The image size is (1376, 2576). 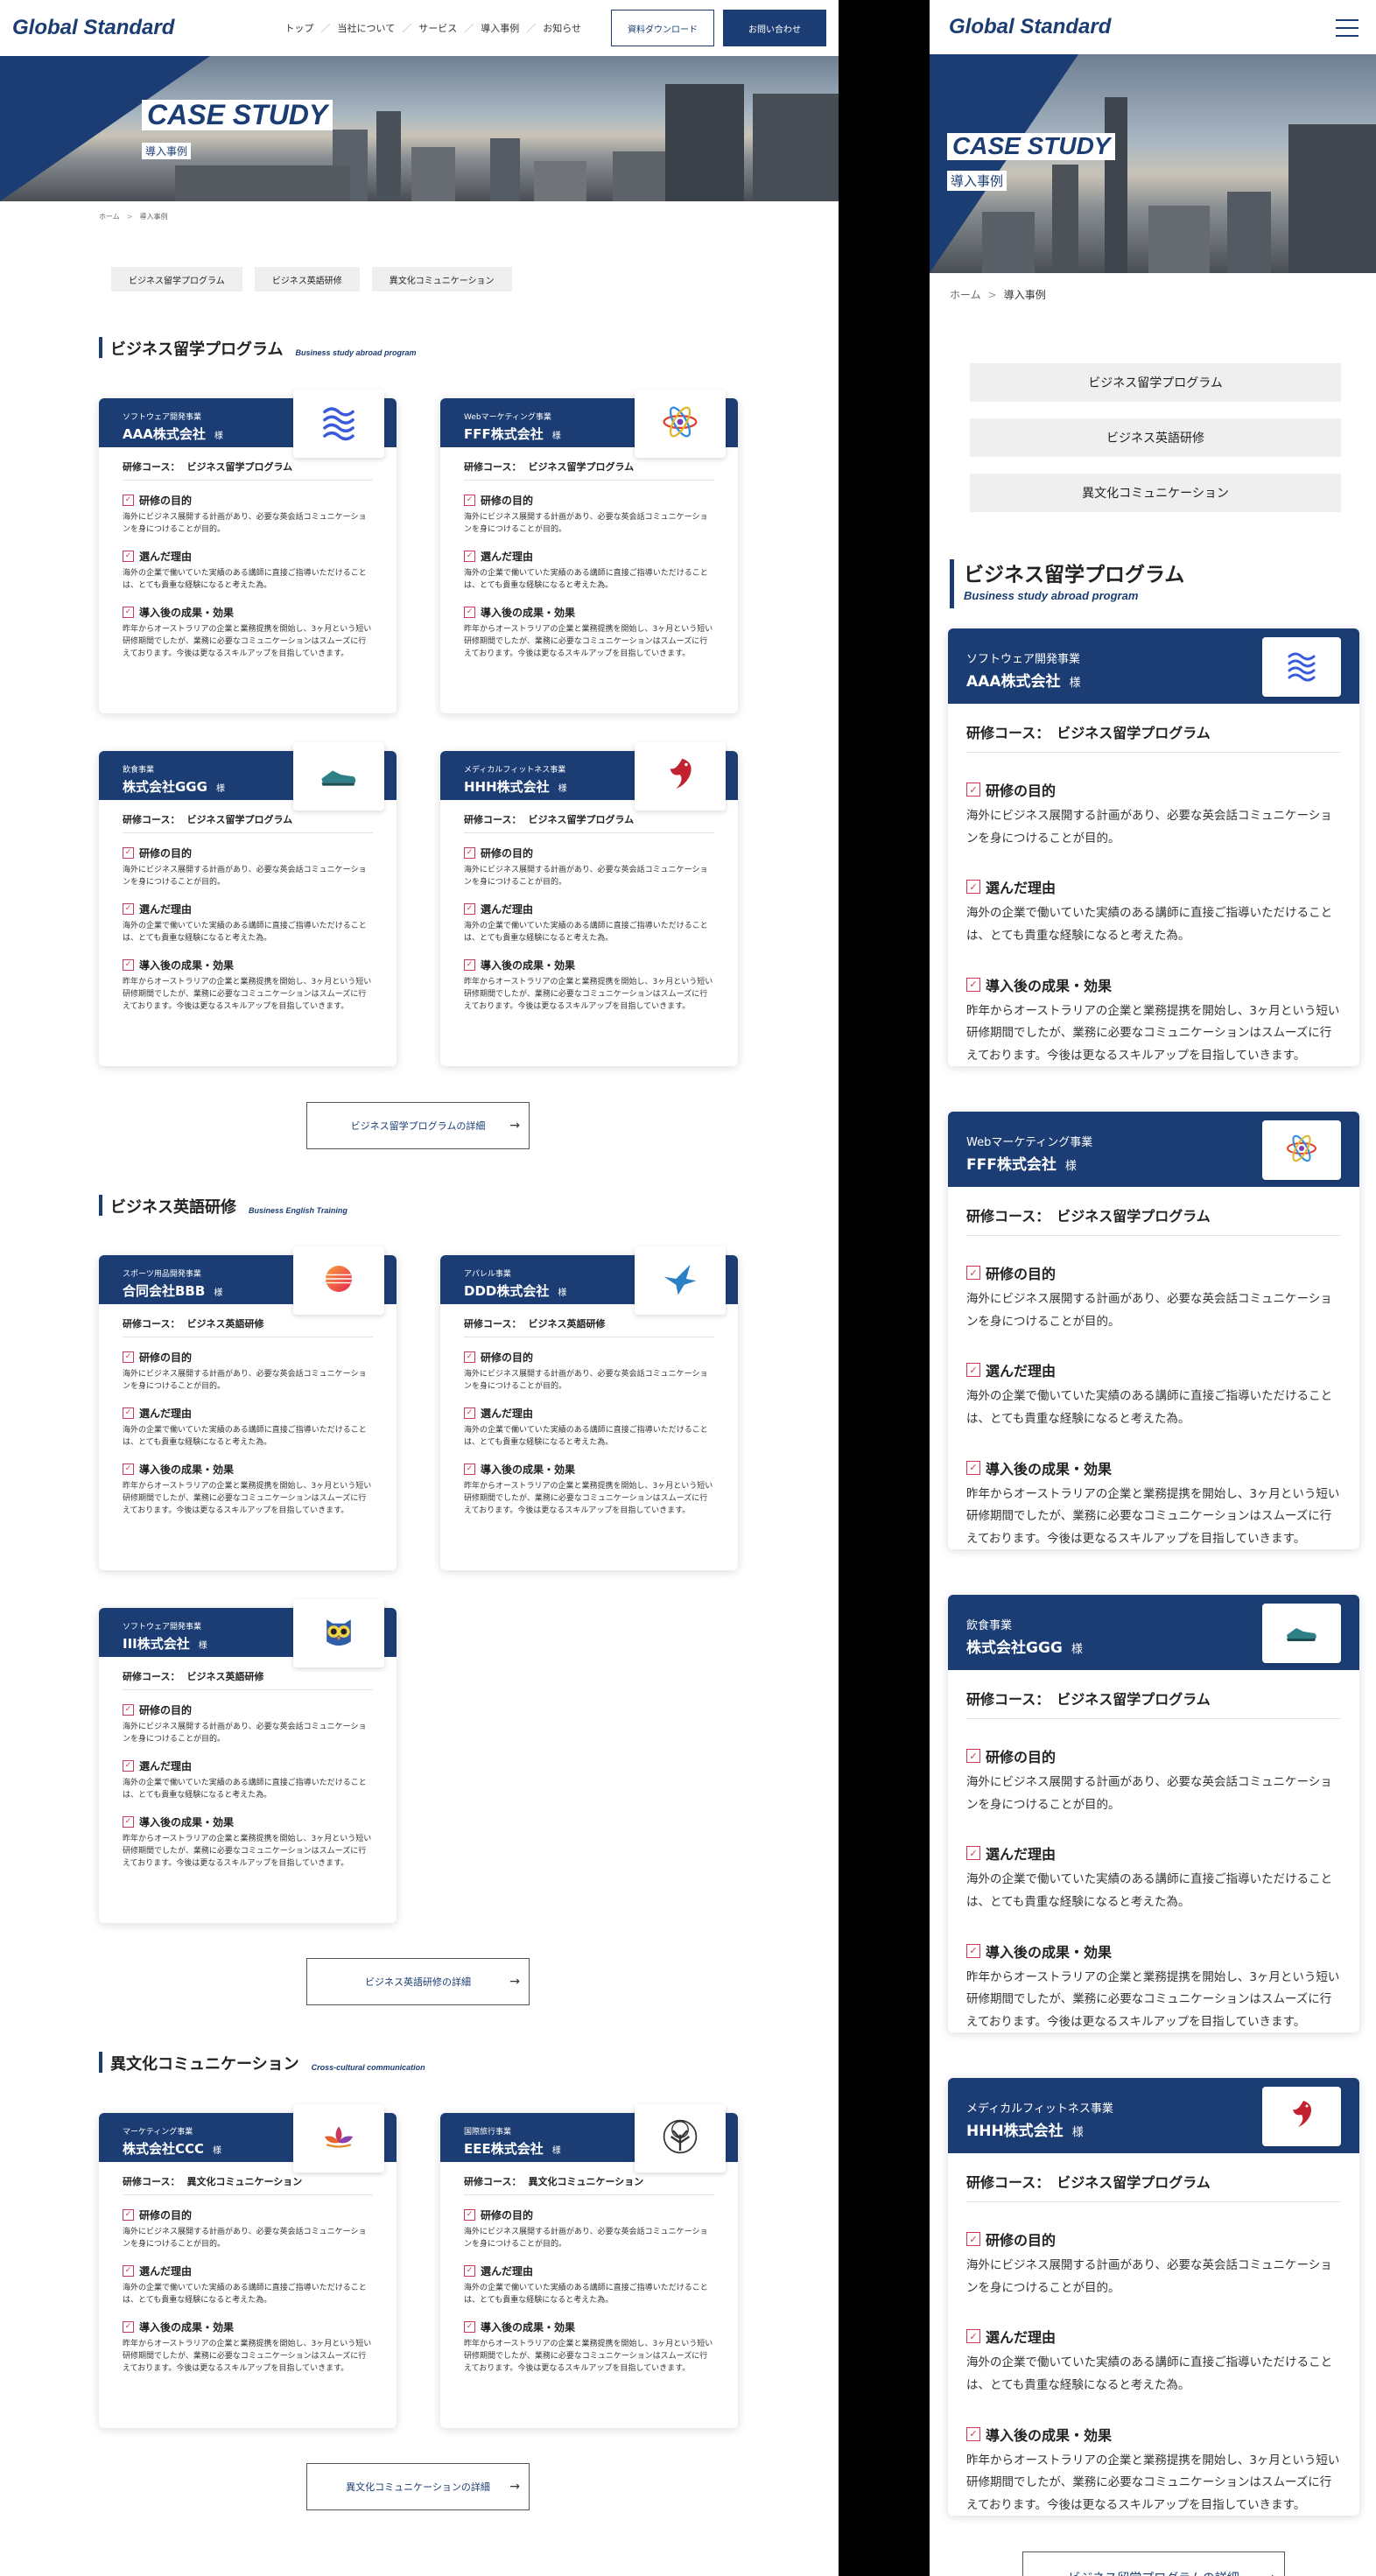 What do you see at coordinates (680, 777) in the screenshot?
I see `dragon-logo-icon` at bounding box center [680, 777].